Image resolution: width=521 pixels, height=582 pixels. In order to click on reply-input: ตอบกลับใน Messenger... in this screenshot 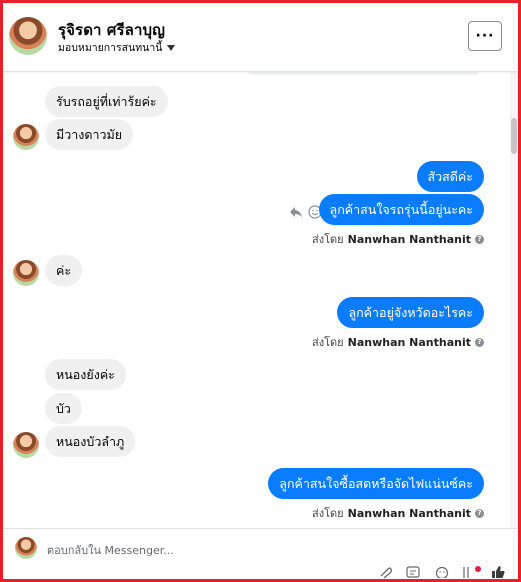, I will do `click(110, 550)`.